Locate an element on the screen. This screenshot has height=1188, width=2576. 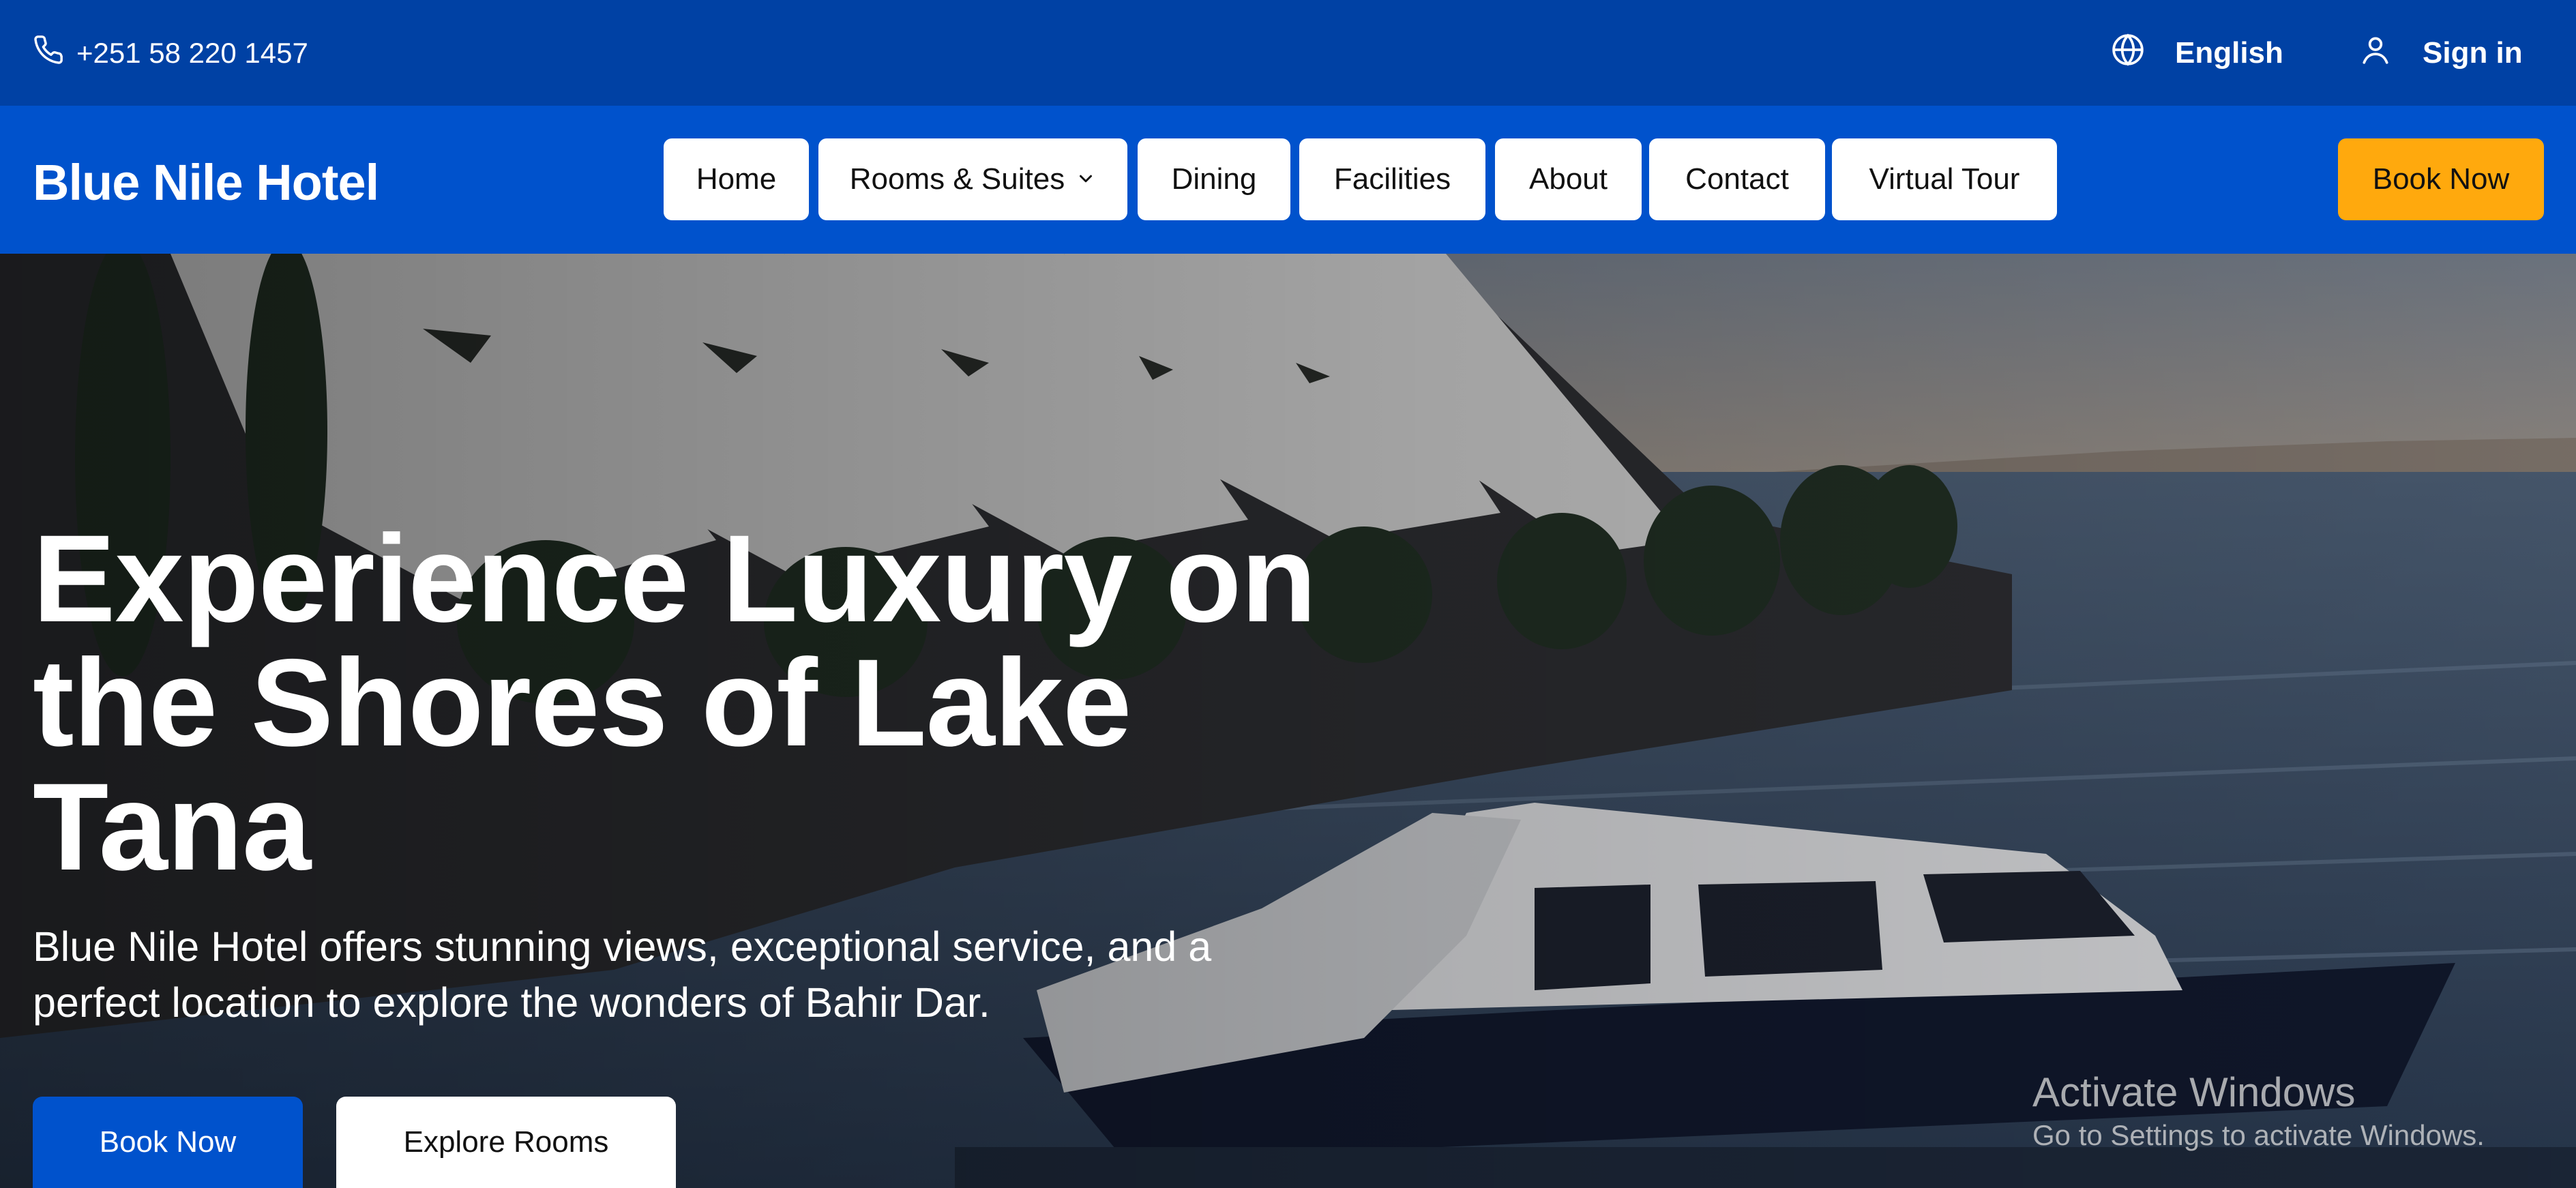
nav-item-label: Contact is located at coordinates (1737, 179).